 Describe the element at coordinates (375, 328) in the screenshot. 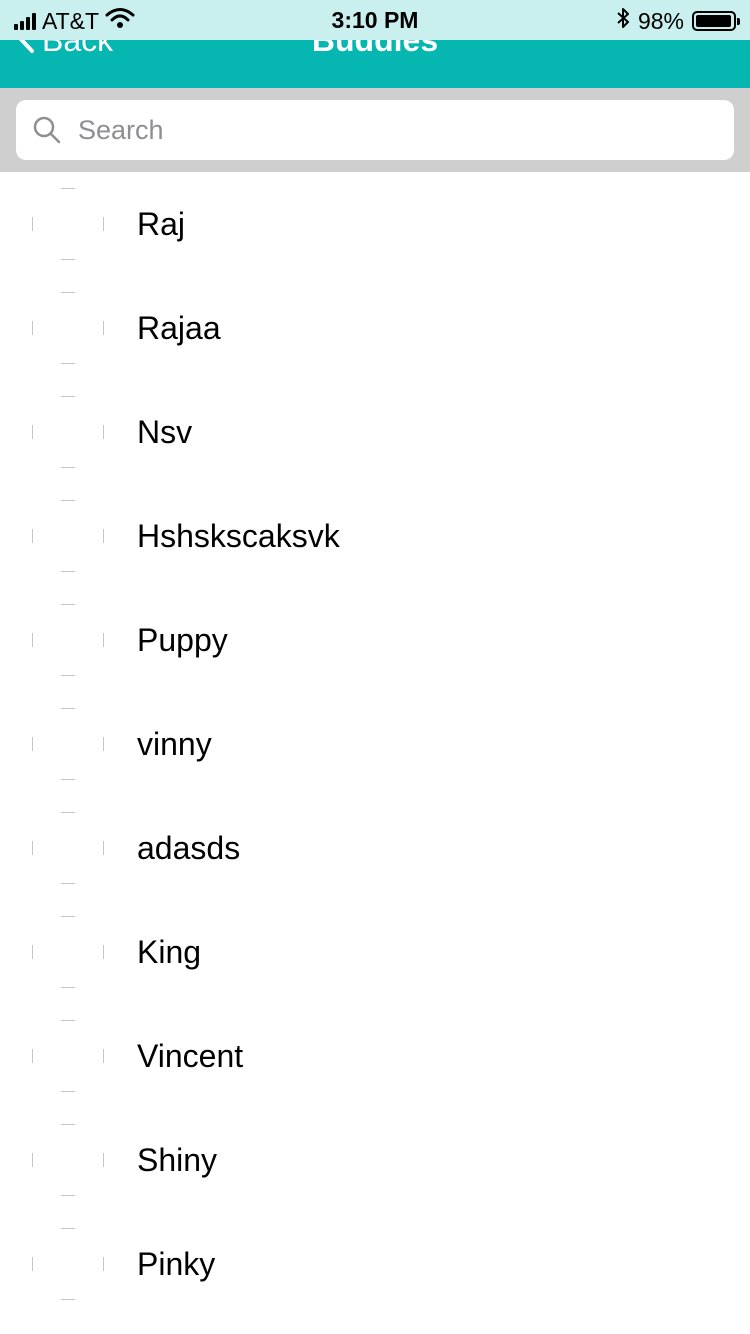

I see `list-item: Rajaa` at that location.